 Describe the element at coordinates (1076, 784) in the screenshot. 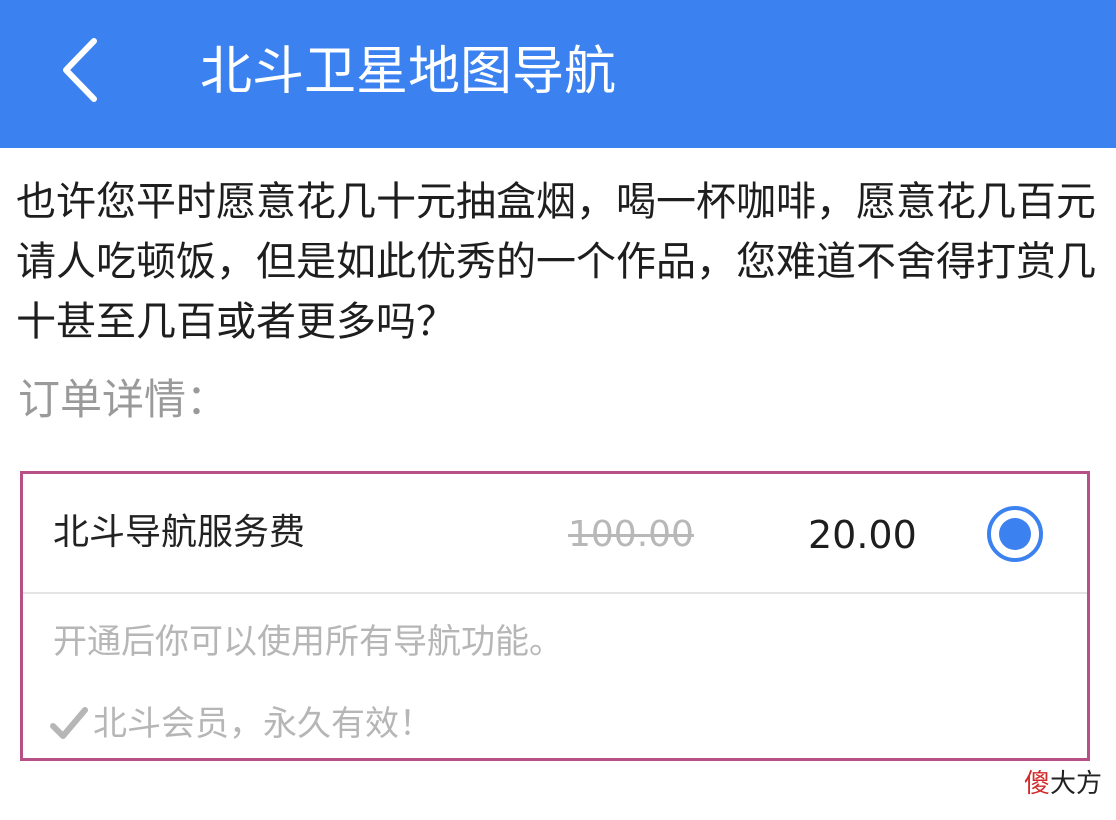

I see `watermark-text: 大方` at that location.